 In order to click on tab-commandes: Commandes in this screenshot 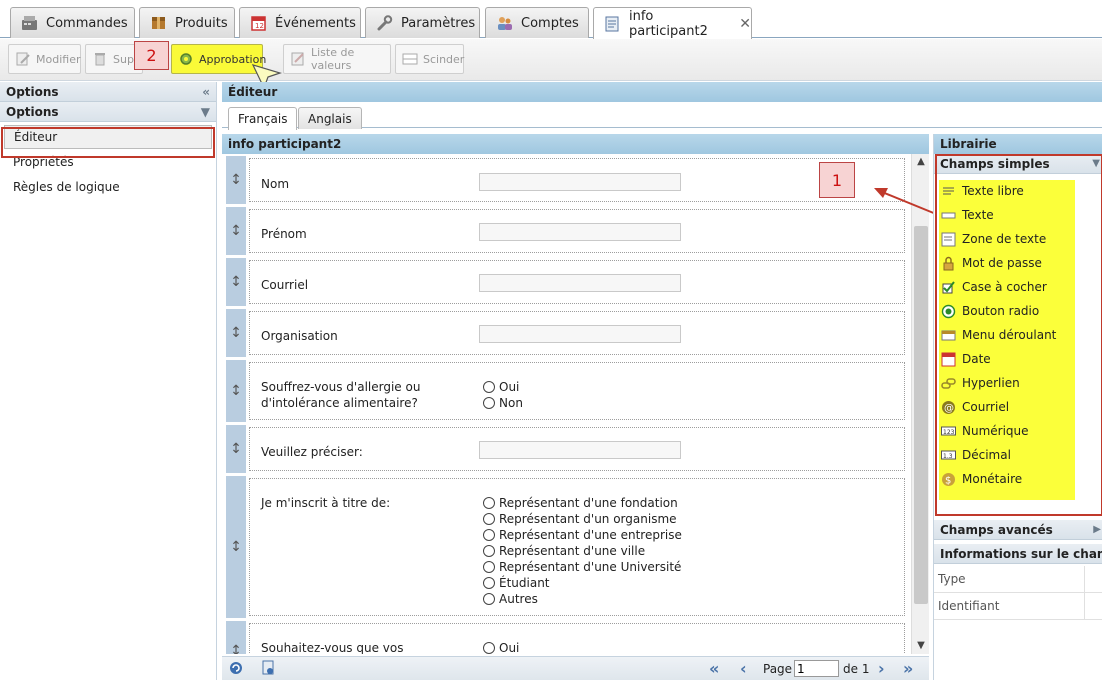, I will do `click(72, 22)`.